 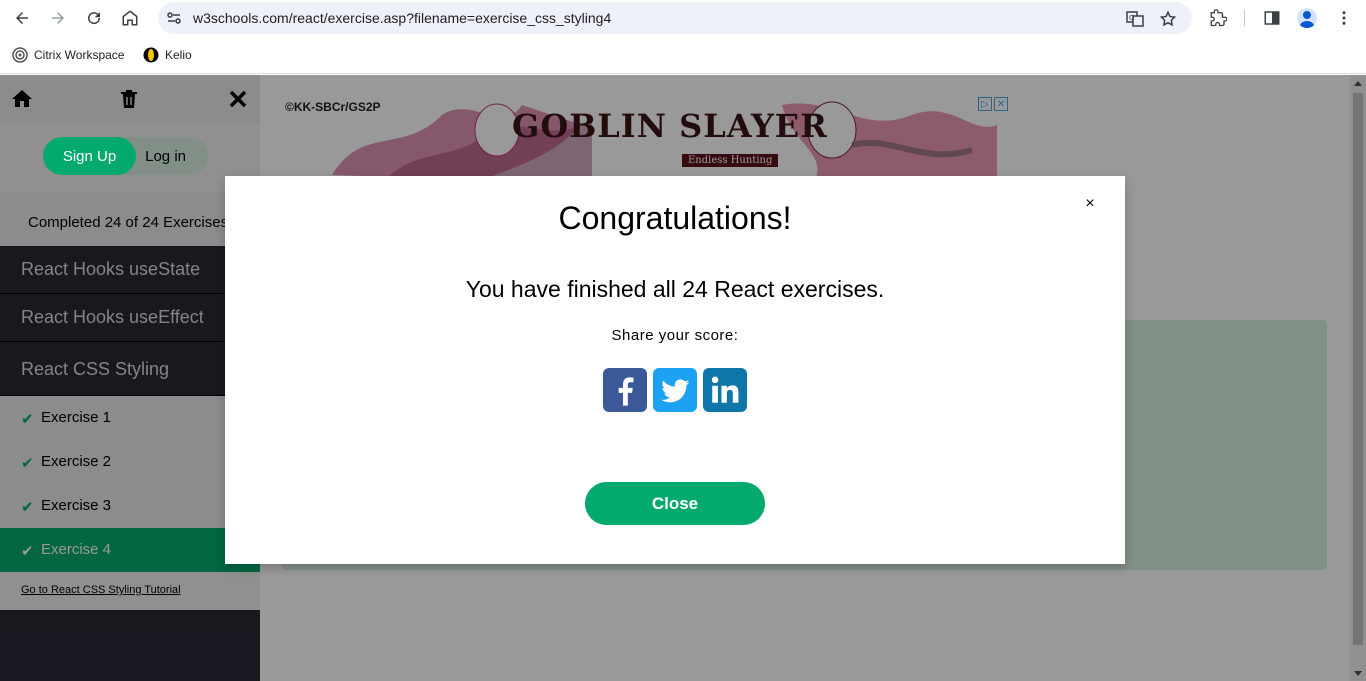 I want to click on modal-title: Congratulations!, so click(x=675, y=218).